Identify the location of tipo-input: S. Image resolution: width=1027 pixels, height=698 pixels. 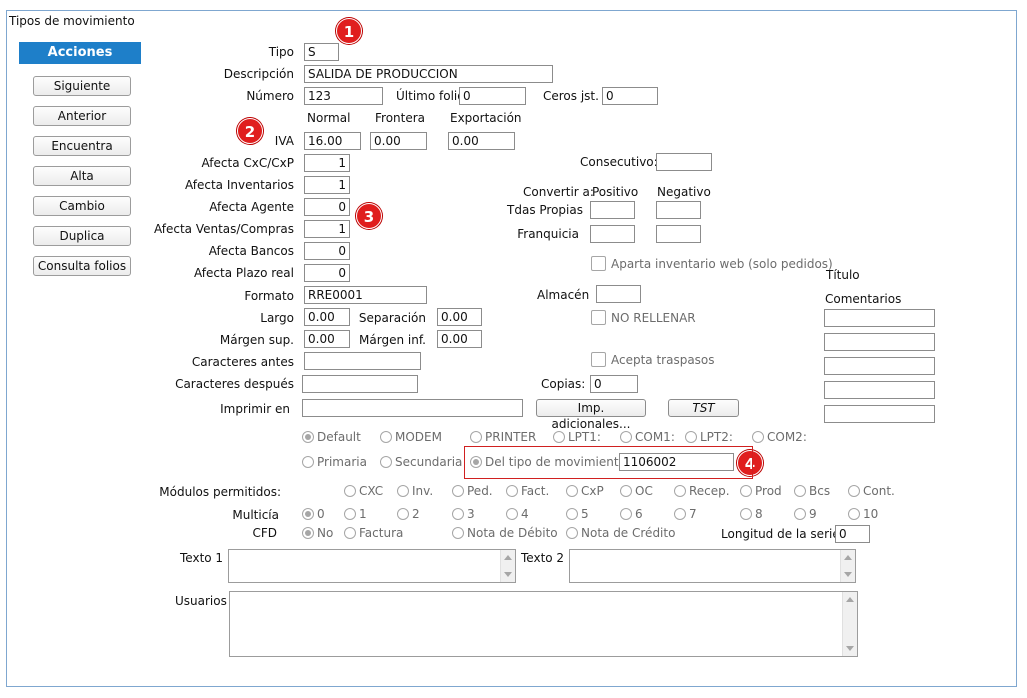
(321, 52).